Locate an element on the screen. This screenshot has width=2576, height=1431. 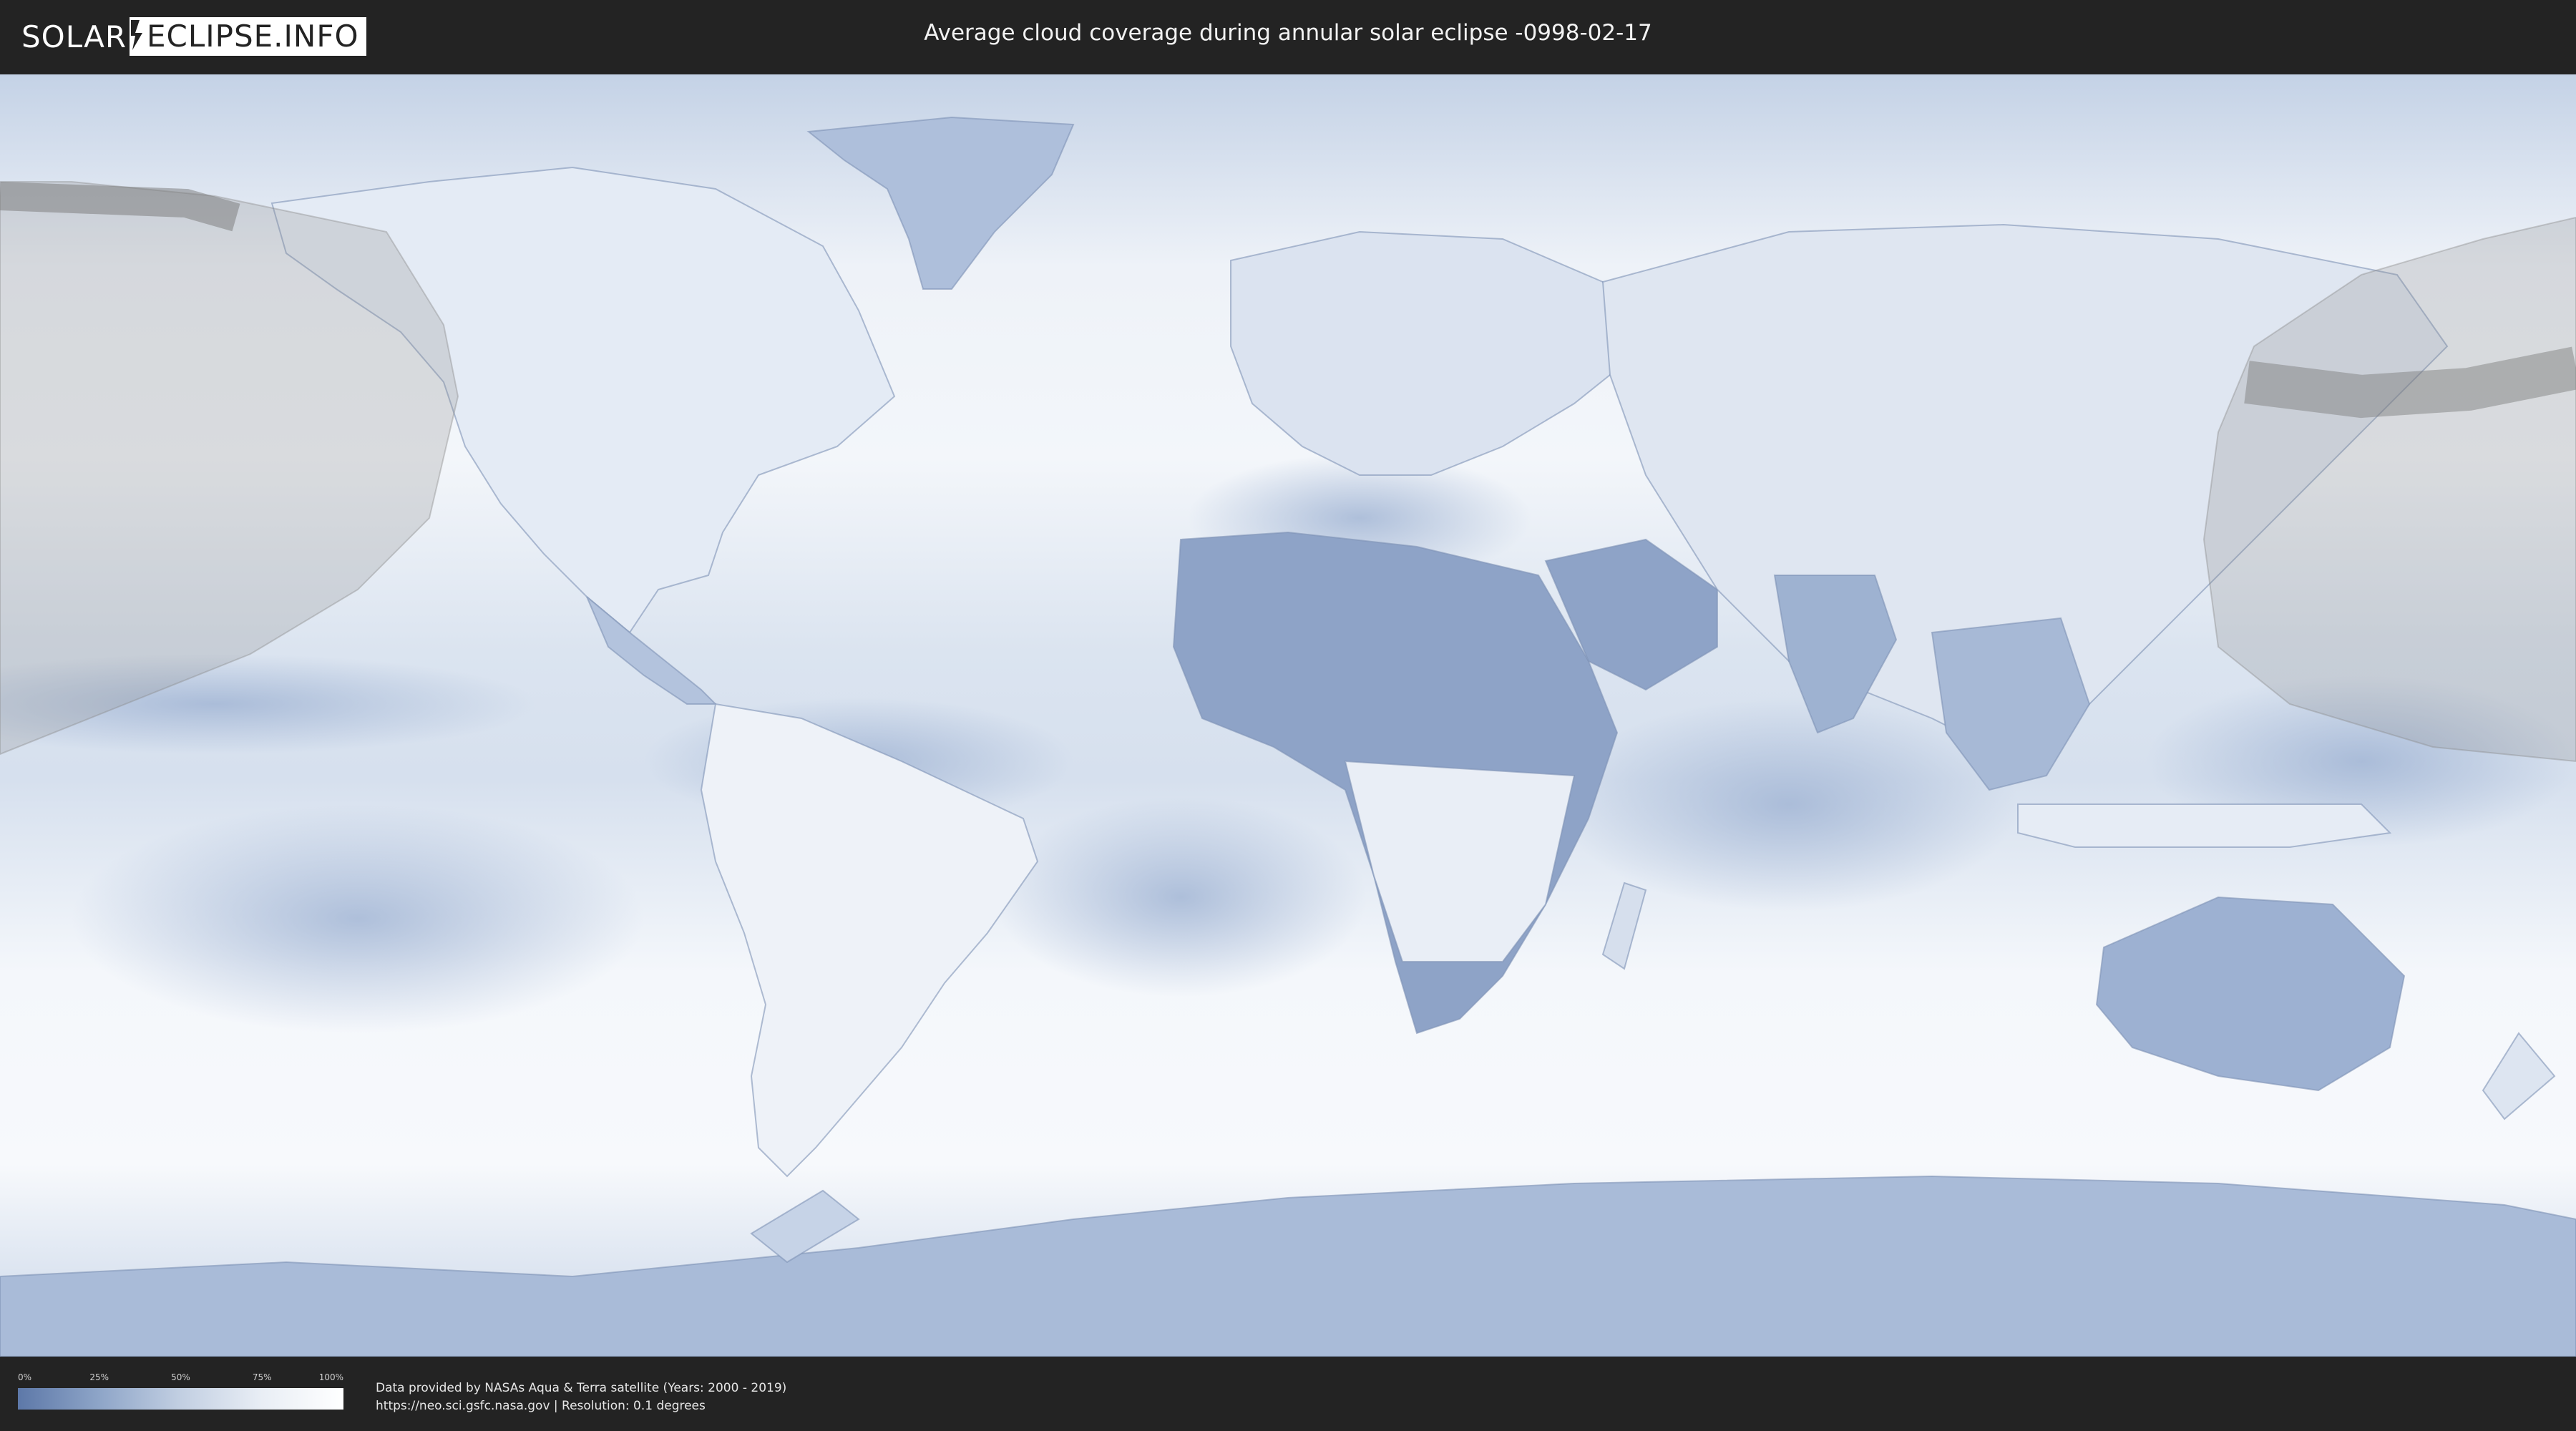
cloud-coverage-legend: 0% 25% 50% 75% 100% is located at coordinates (180, 1391).